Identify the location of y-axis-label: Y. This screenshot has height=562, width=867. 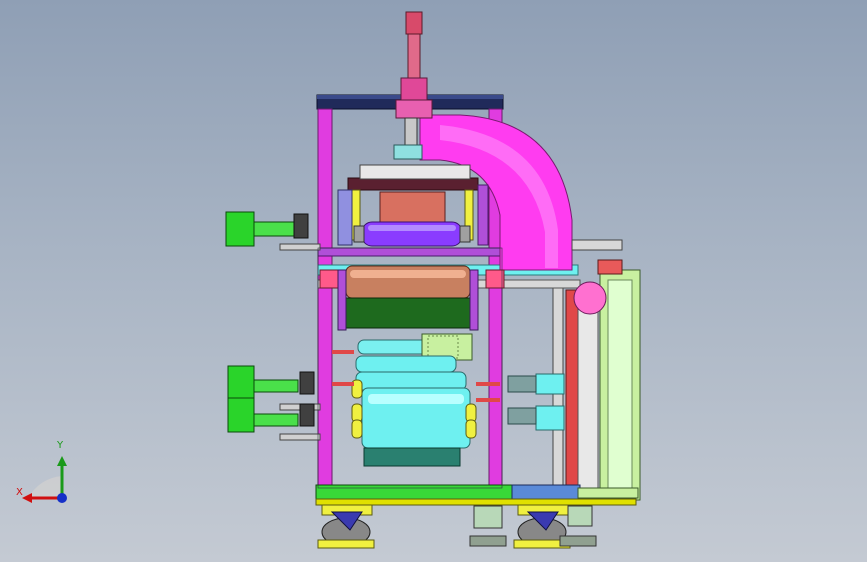
(60, 445).